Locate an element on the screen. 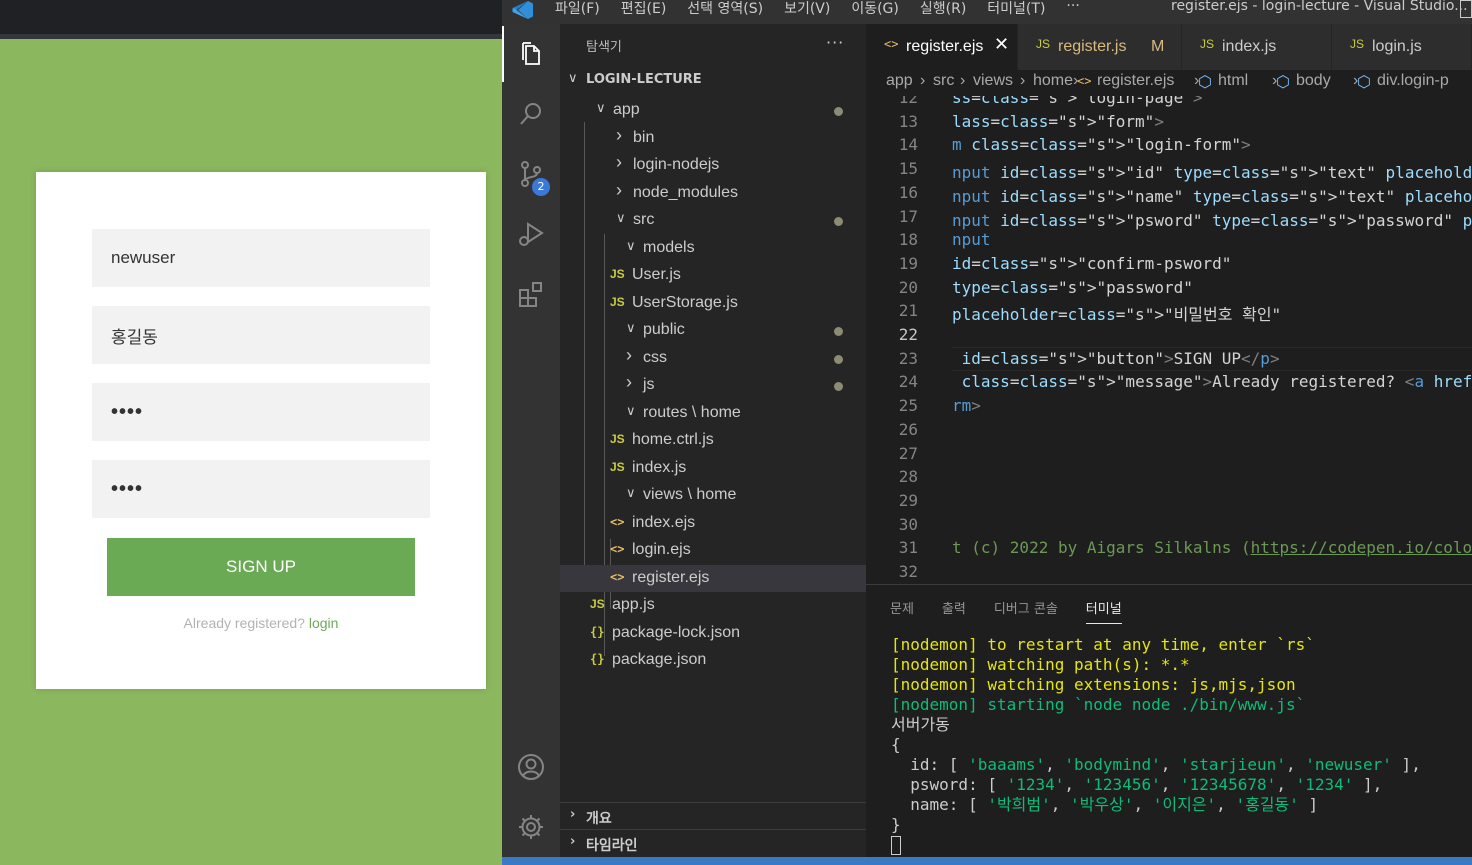 The height and width of the screenshot is (865, 1472). menu-item: ··· is located at coordinates (1072, 9).